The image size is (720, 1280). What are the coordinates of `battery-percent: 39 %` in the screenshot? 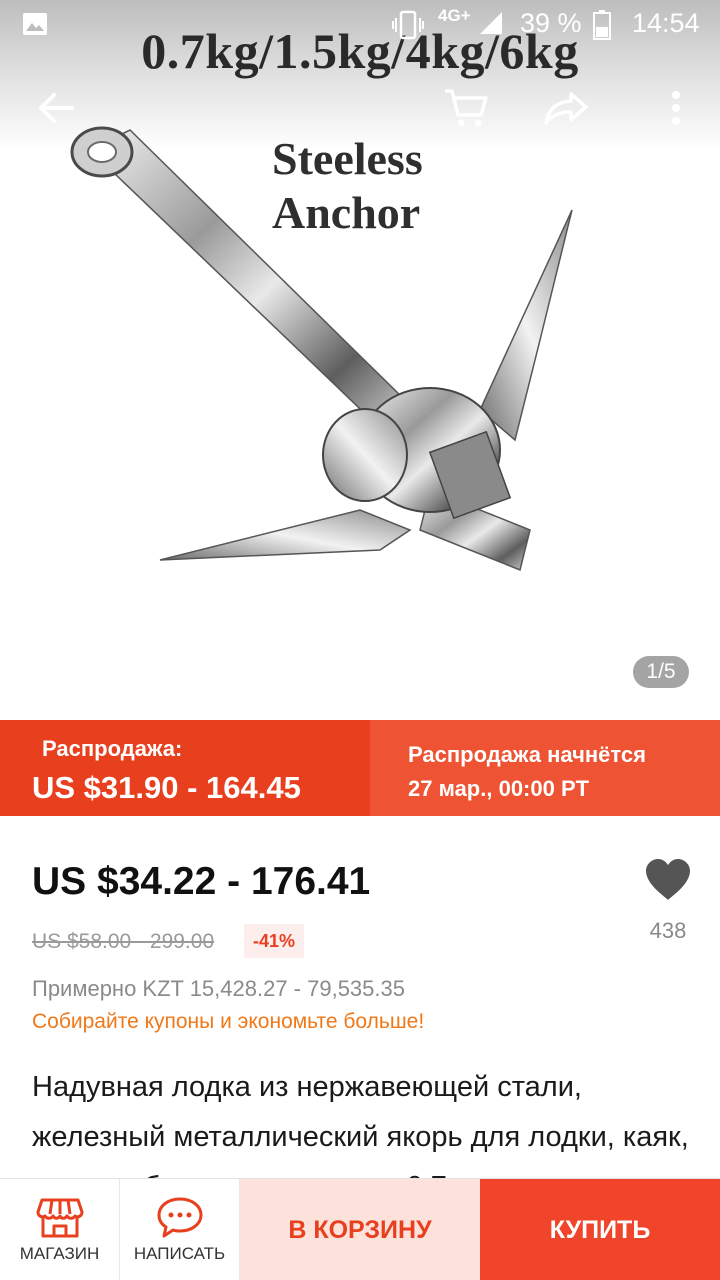 It's located at (551, 23).